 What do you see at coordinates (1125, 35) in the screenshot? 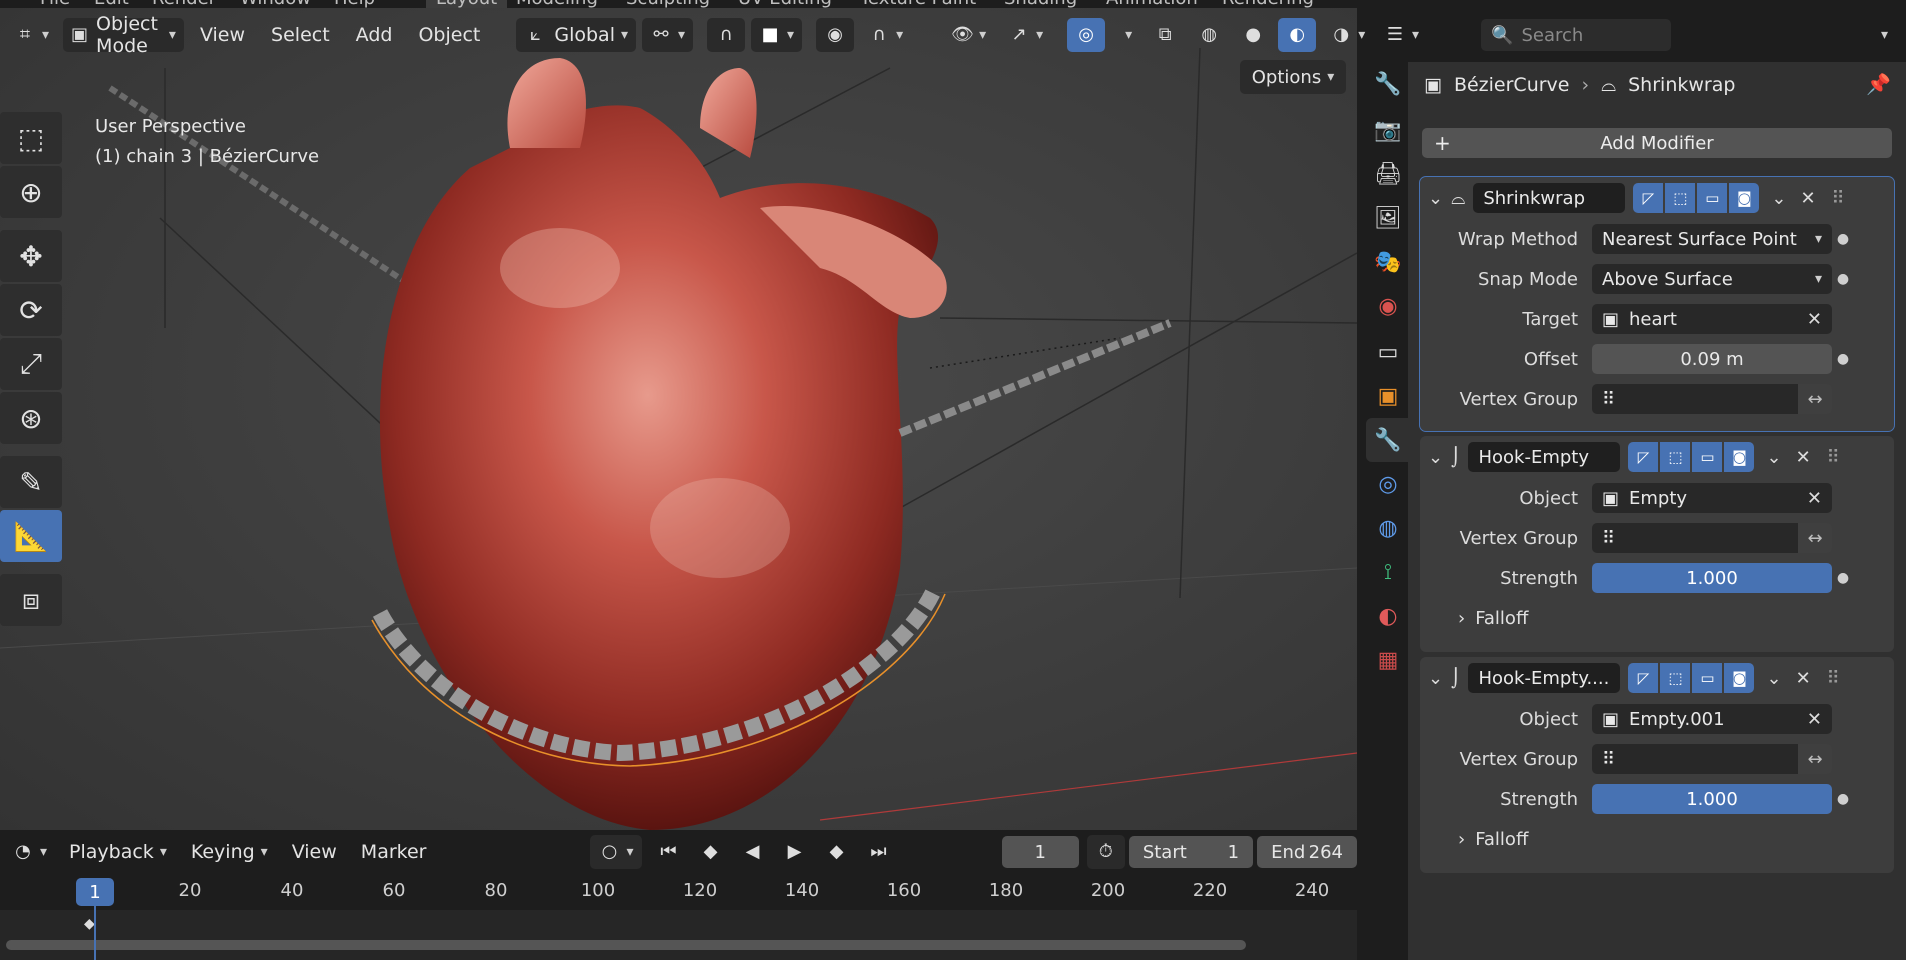
I see `overlays-dropdown: ▾` at bounding box center [1125, 35].